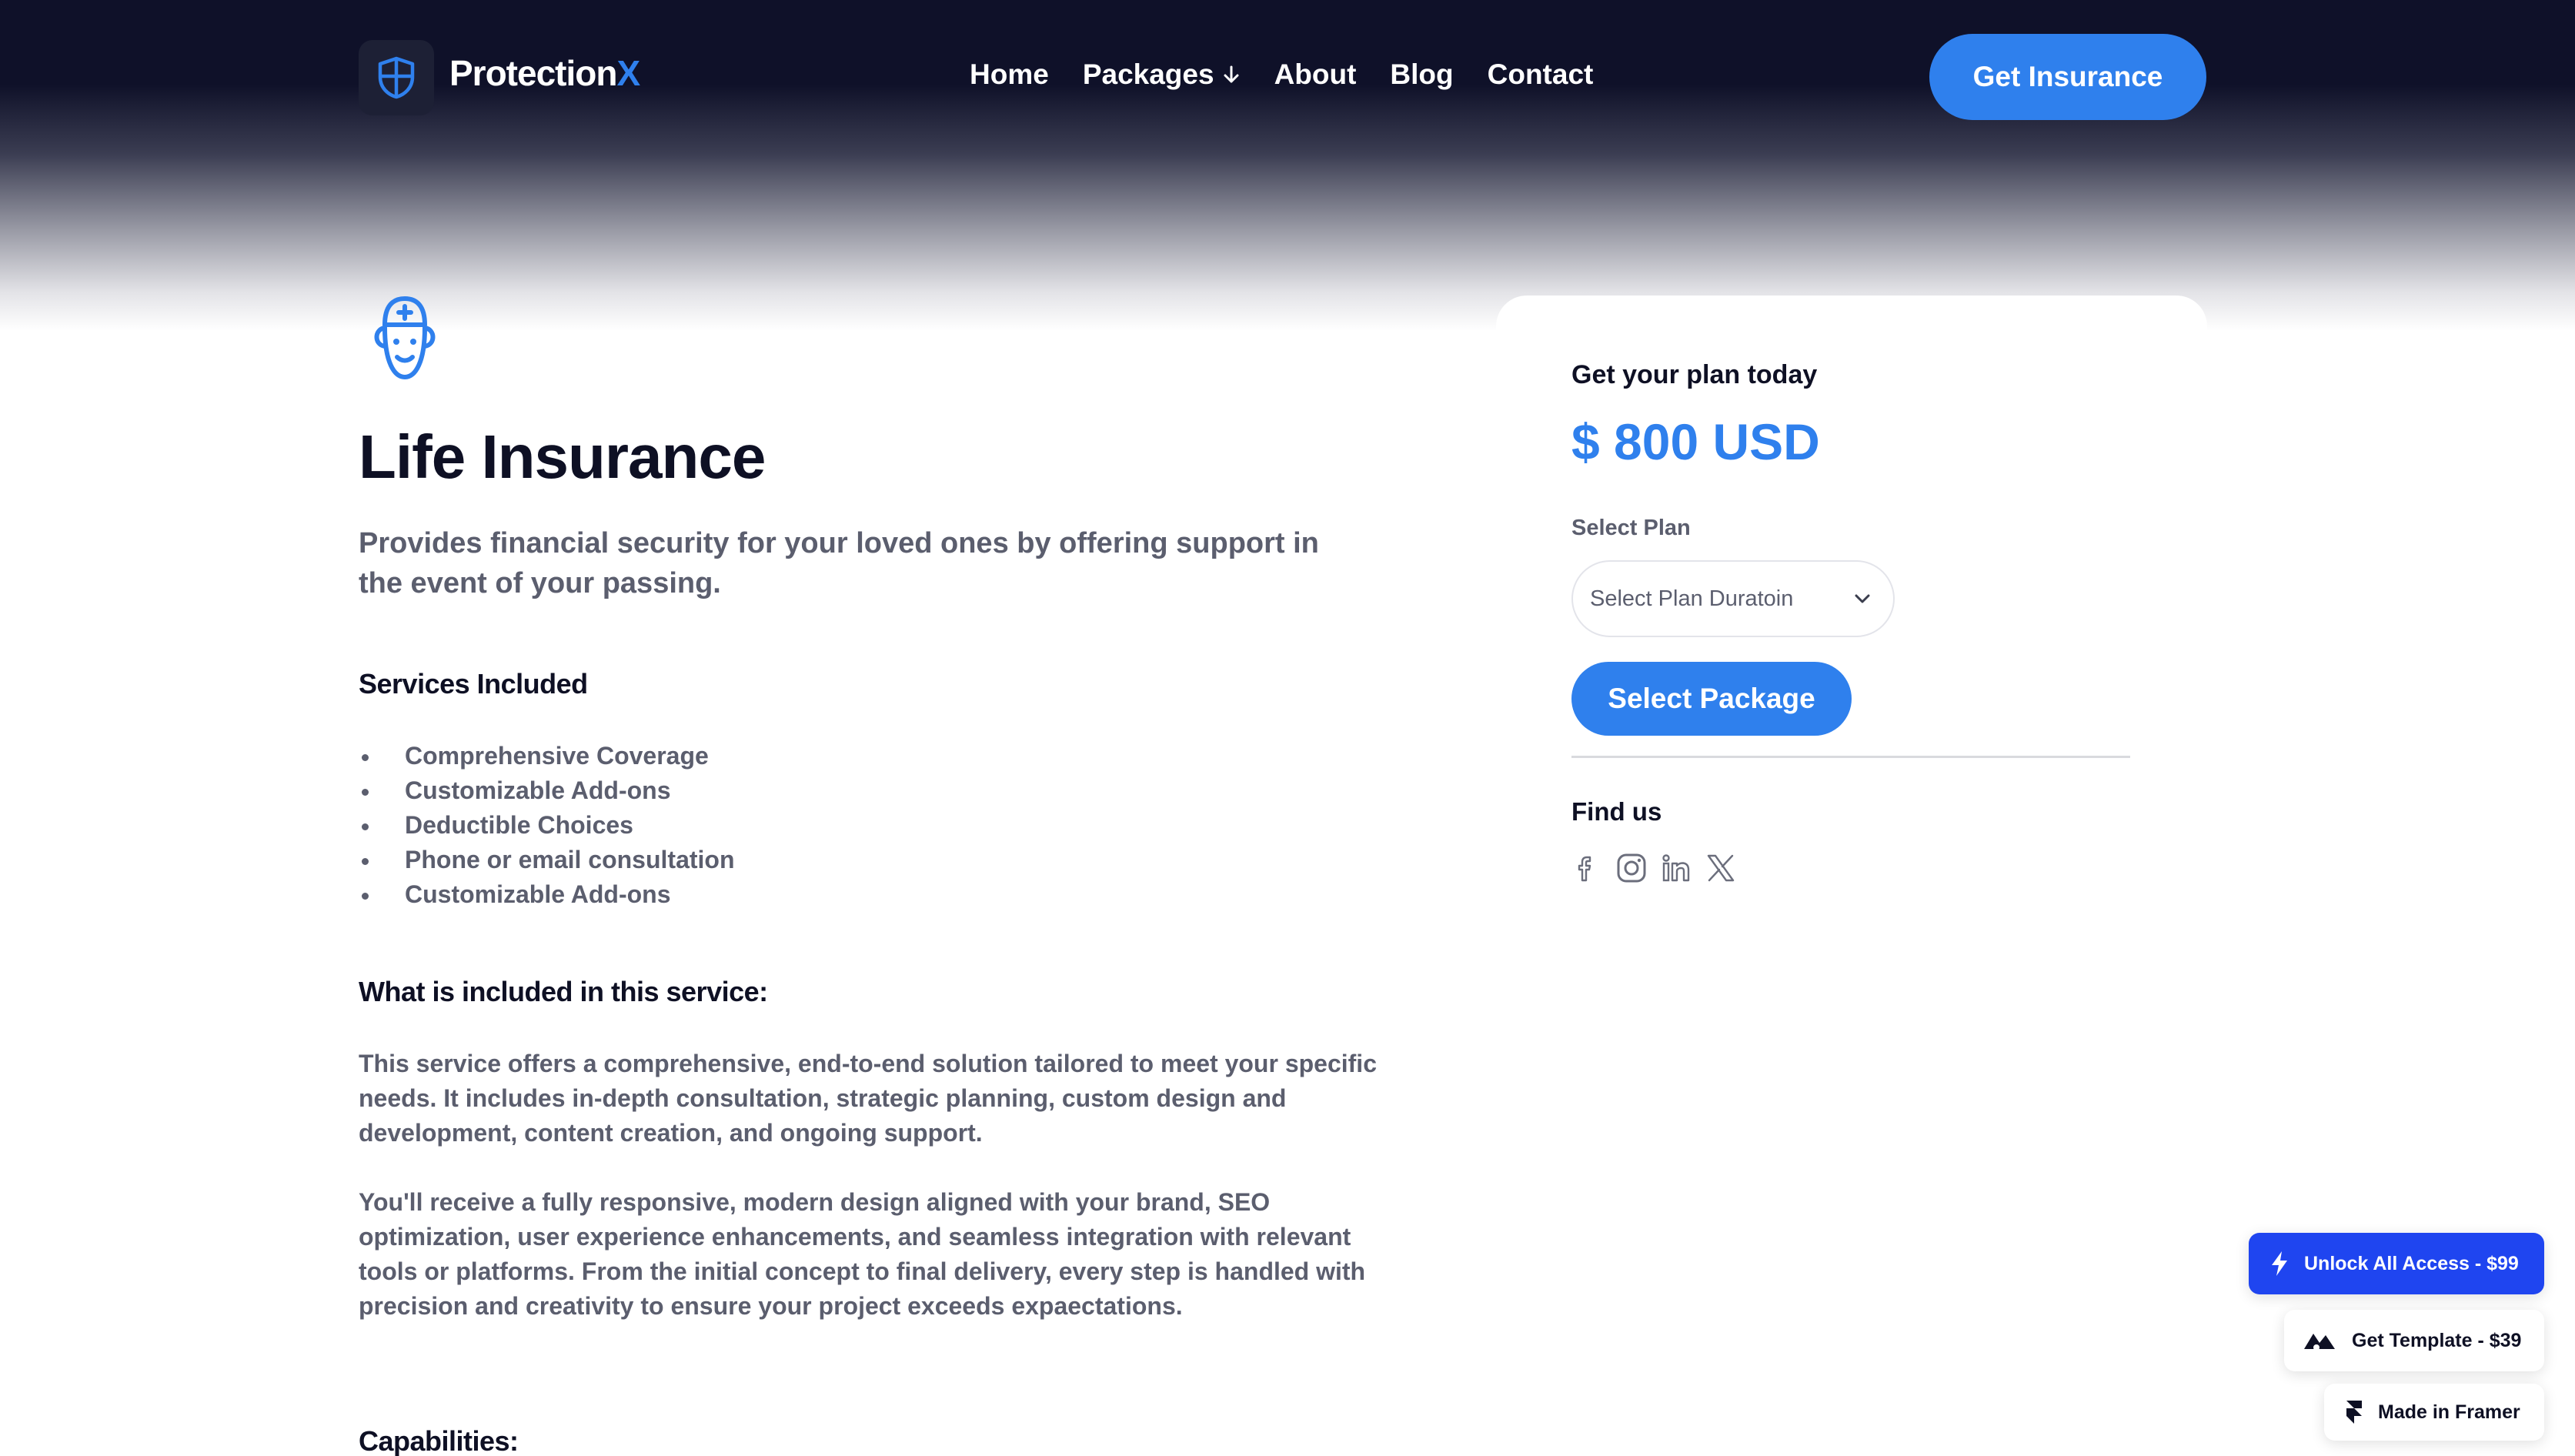  What do you see at coordinates (533, 73) in the screenshot?
I see `brand-name: Protection` at bounding box center [533, 73].